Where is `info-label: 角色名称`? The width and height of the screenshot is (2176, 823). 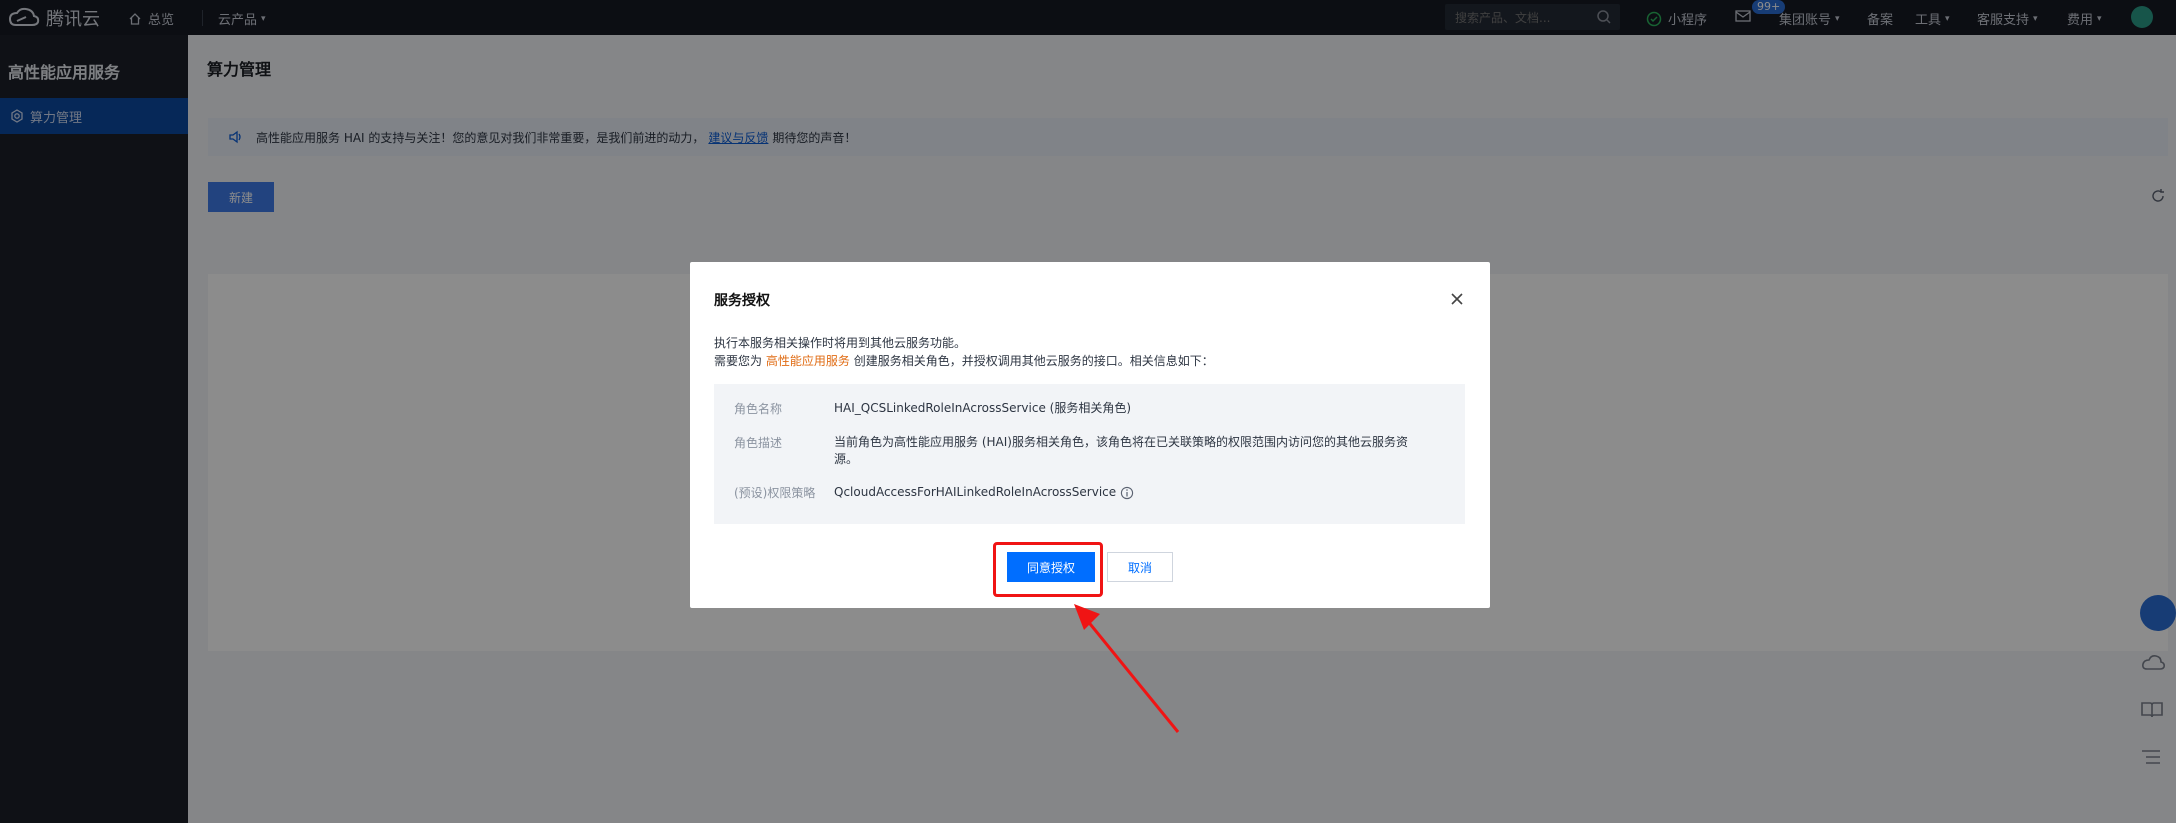 info-label: 角色名称 is located at coordinates (758, 409).